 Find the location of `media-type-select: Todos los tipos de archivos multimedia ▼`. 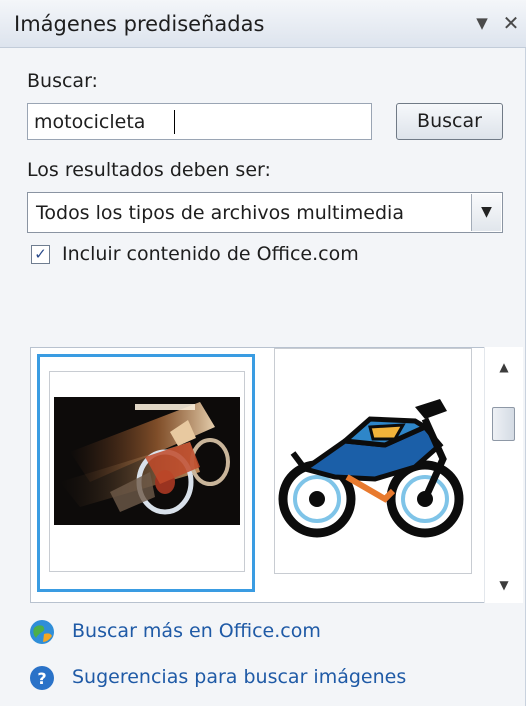

media-type-select: Todos los tipos de archivos multimedia ▼ is located at coordinates (265, 212).